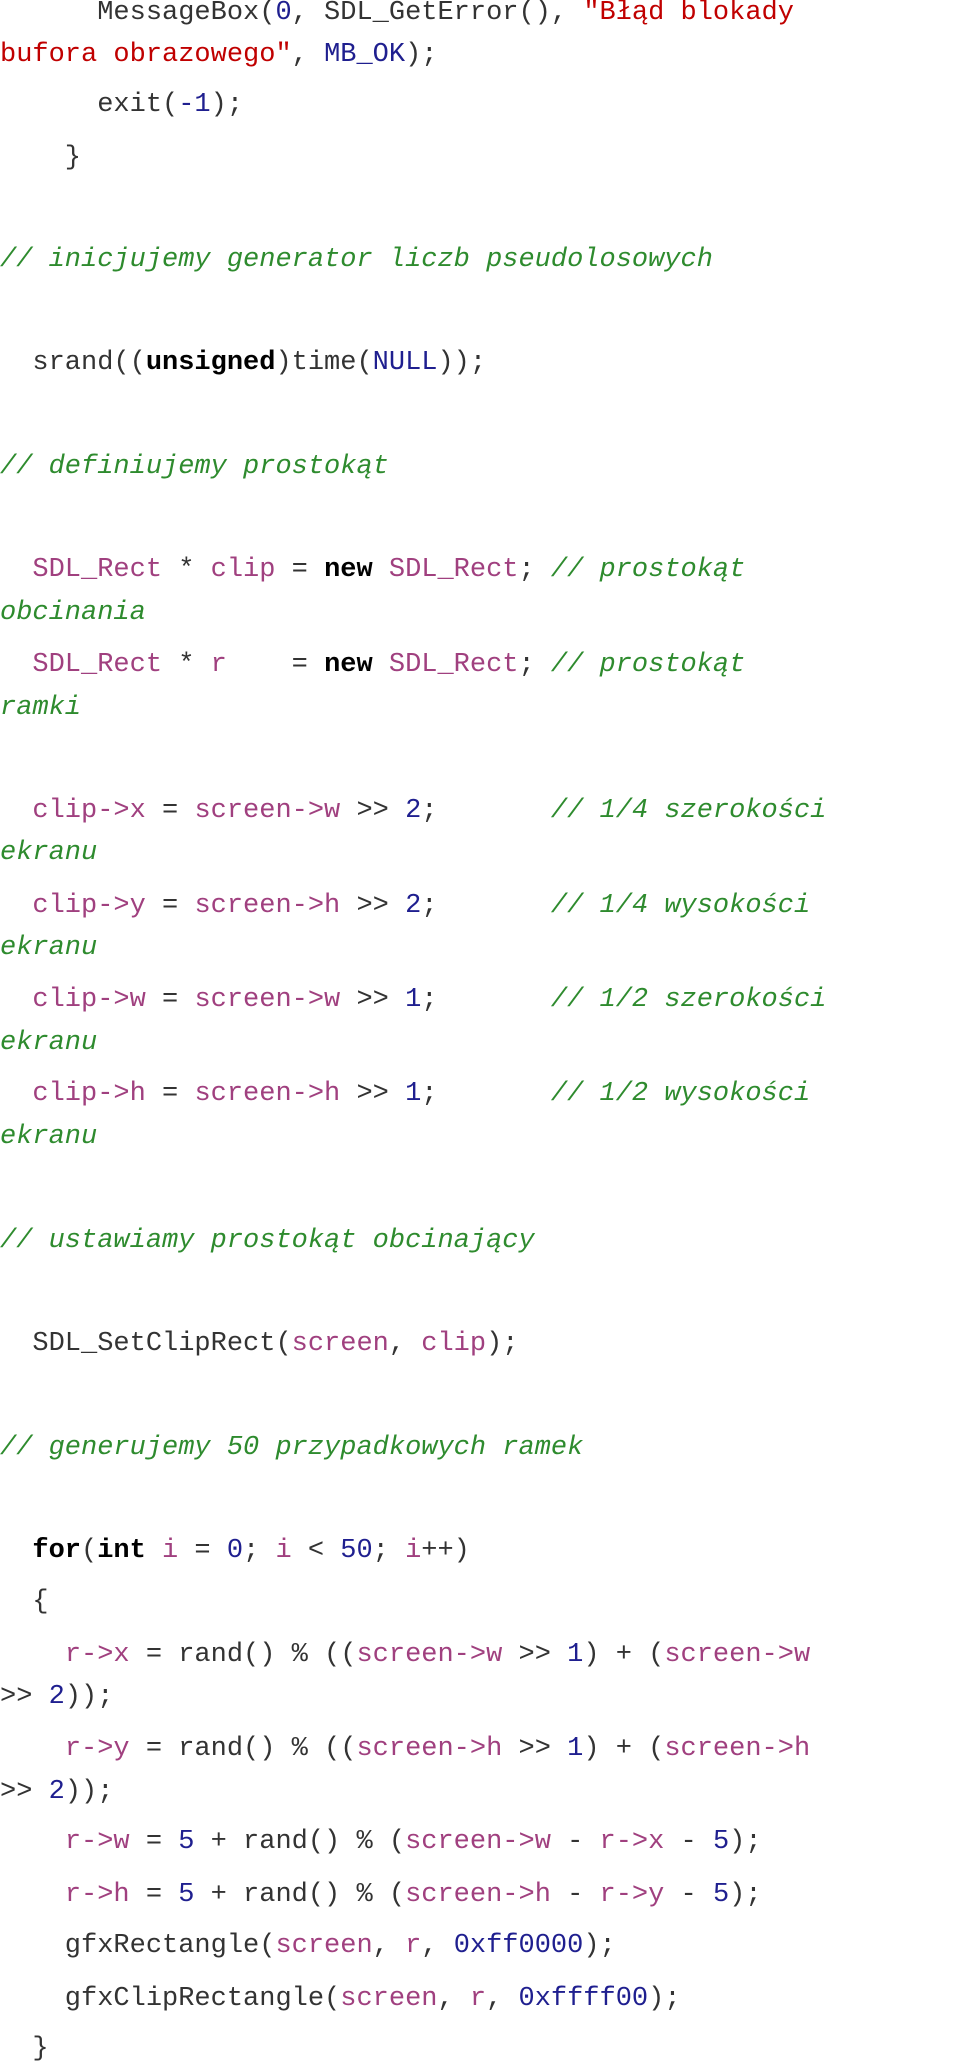 This screenshot has width=960, height=2070. Describe the element at coordinates (324, 1946) in the screenshot. I see `identifier: screen` at that location.